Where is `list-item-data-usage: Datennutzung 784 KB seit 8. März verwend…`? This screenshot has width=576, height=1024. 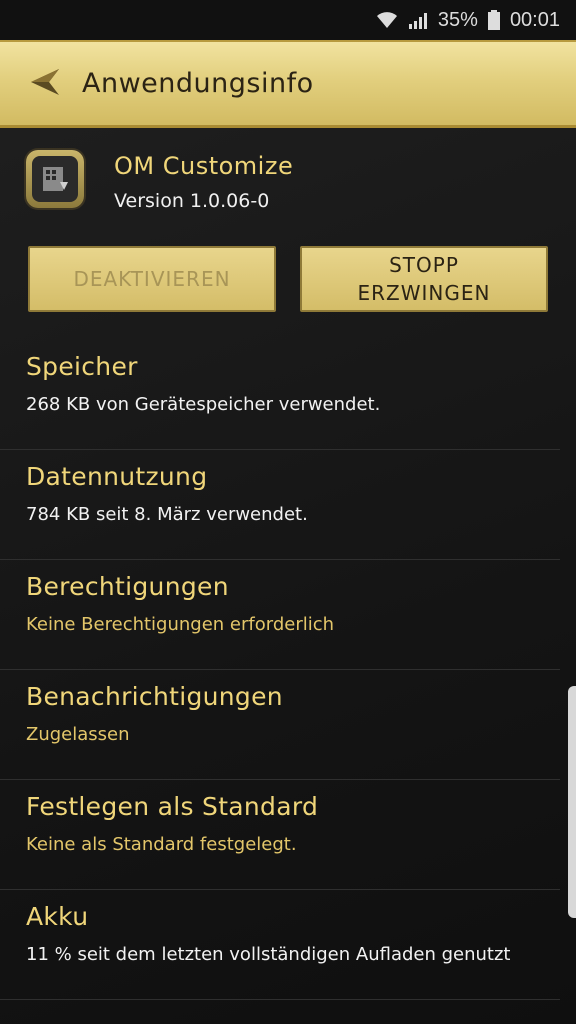 list-item-data-usage: Datennutzung 784 KB seit 8. März verwend… is located at coordinates (280, 505).